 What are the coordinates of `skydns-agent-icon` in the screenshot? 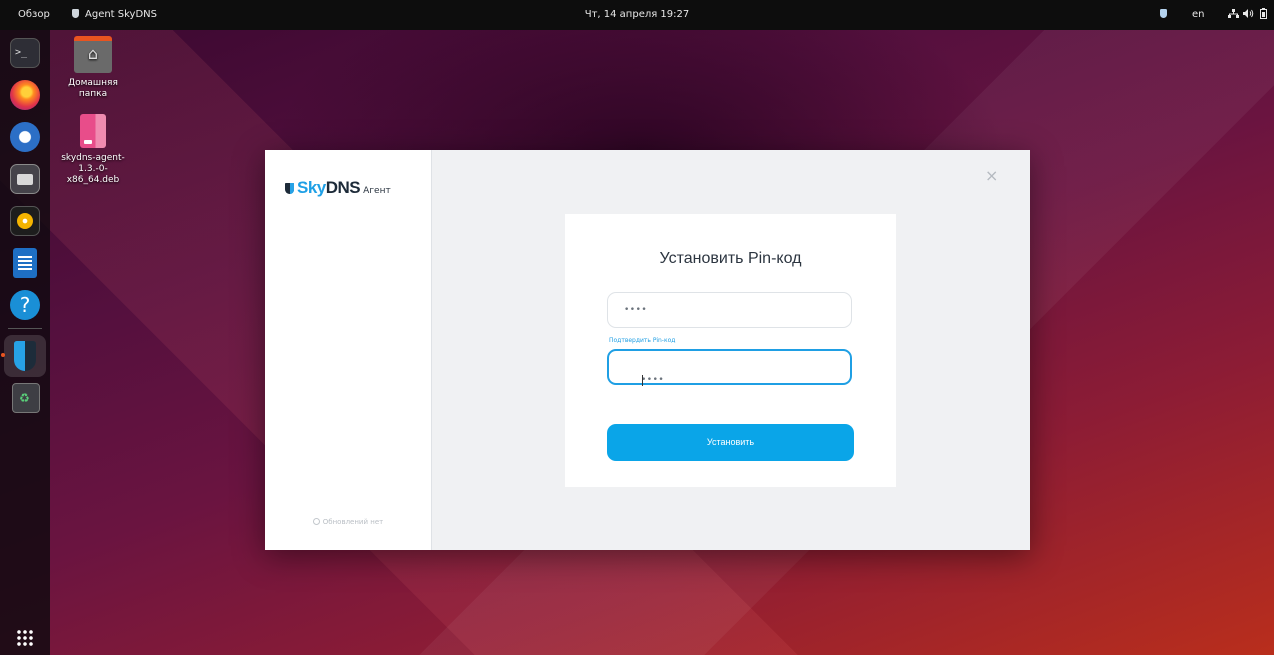 It's located at (23, 356).